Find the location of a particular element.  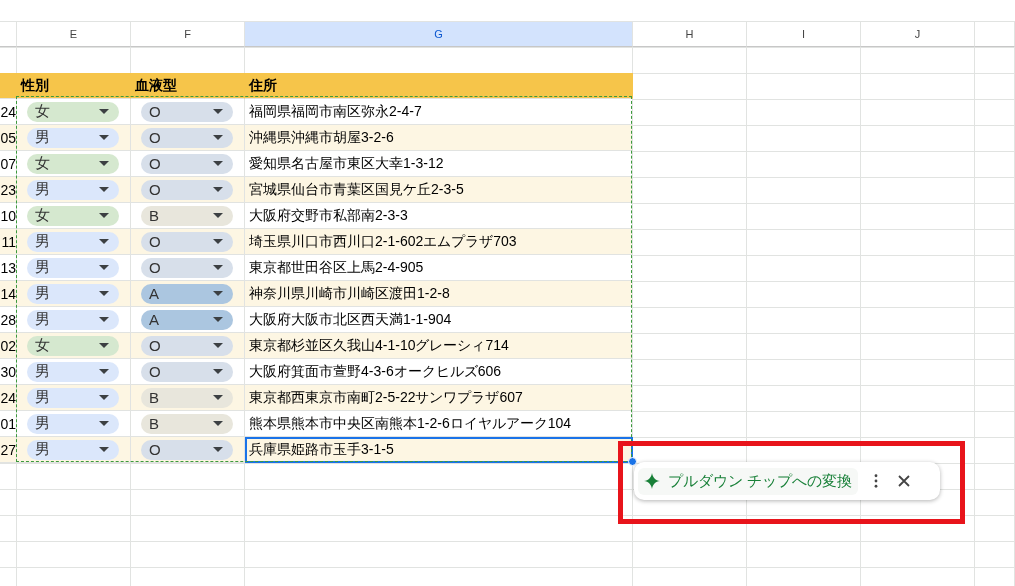

table-cell: 05 is located at coordinates (8, 138).